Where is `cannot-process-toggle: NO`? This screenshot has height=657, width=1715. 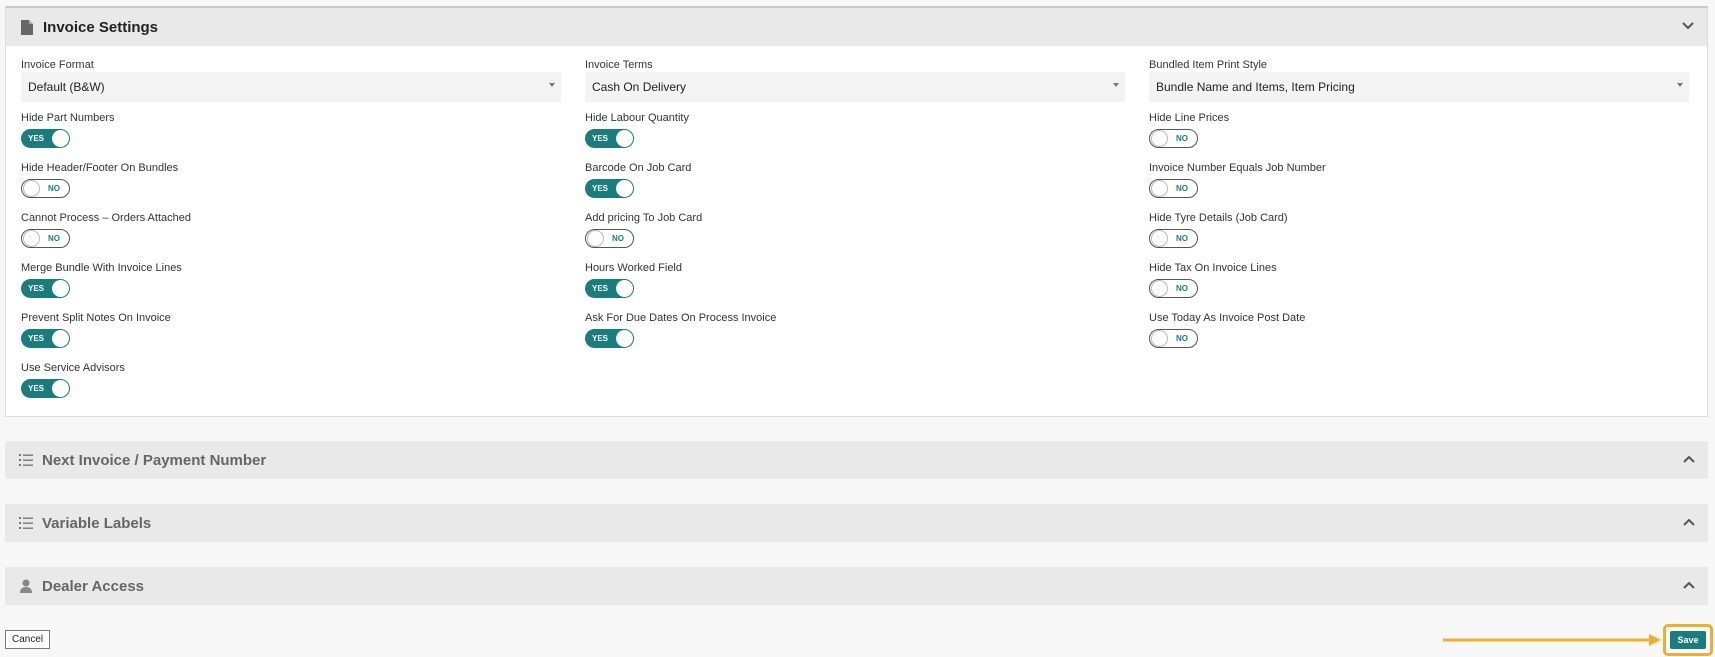 cannot-process-toggle: NO is located at coordinates (45, 238).